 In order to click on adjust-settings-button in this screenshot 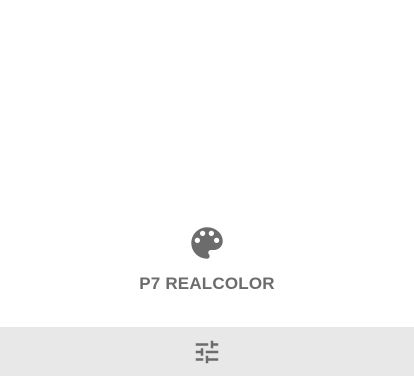, I will do `click(207, 352)`.